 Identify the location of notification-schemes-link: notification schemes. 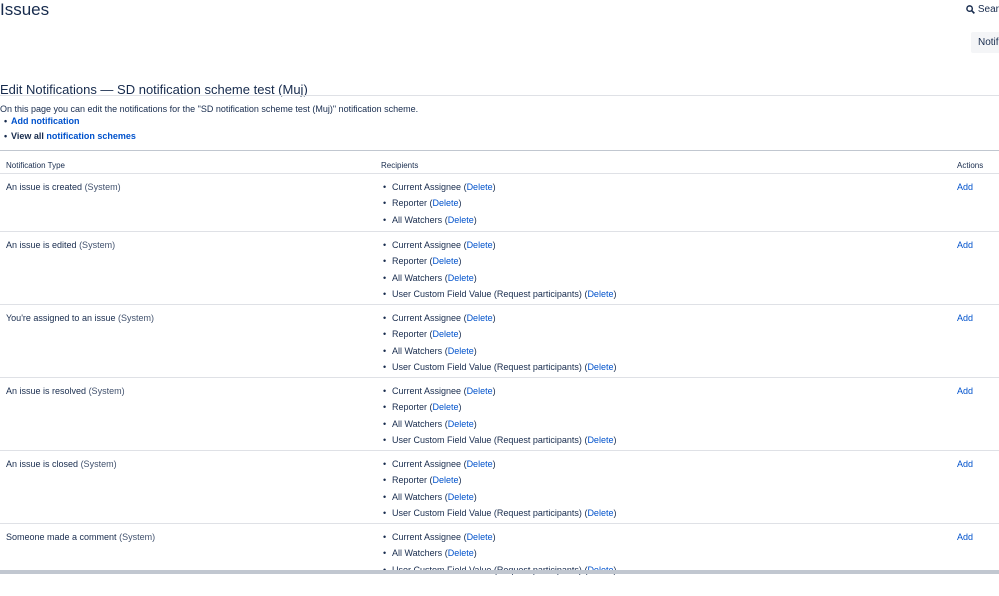
(91, 136).